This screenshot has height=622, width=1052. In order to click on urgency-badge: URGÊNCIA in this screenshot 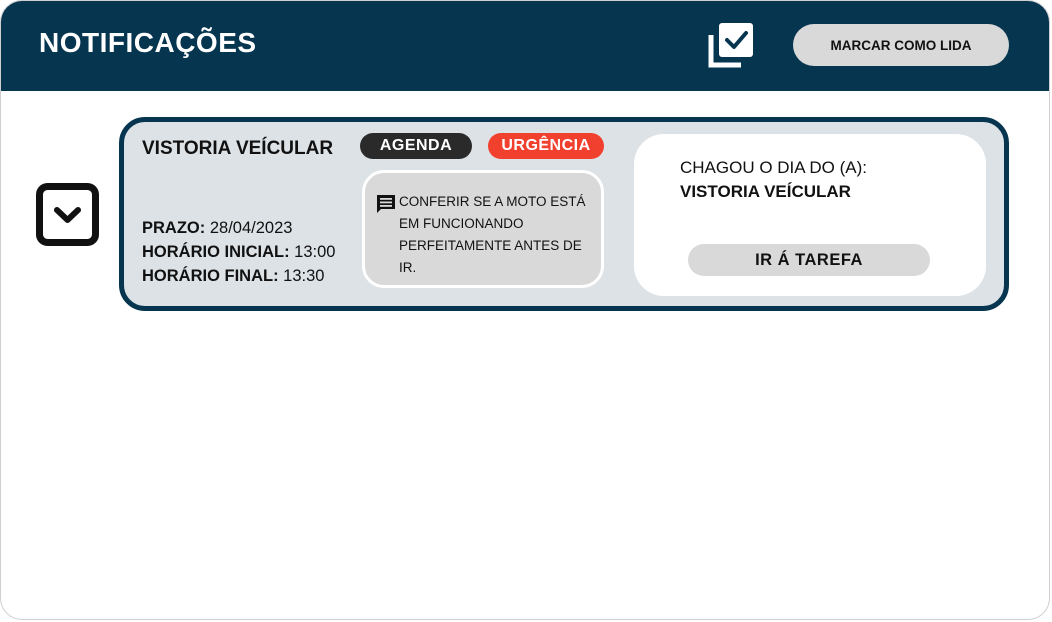, I will do `click(546, 146)`.